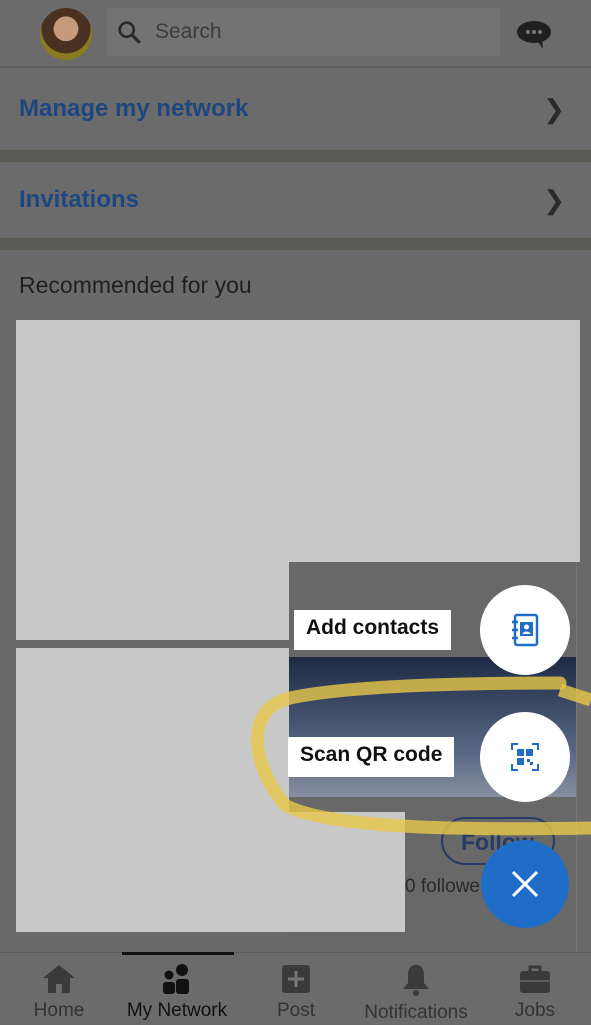 Image resolution: width=591 pixels, height=1025 pixels. What do you see at coordinates (296, 1010) in the screenshot?
I see `nav-label: Post` at bounding box center [296, 1010].